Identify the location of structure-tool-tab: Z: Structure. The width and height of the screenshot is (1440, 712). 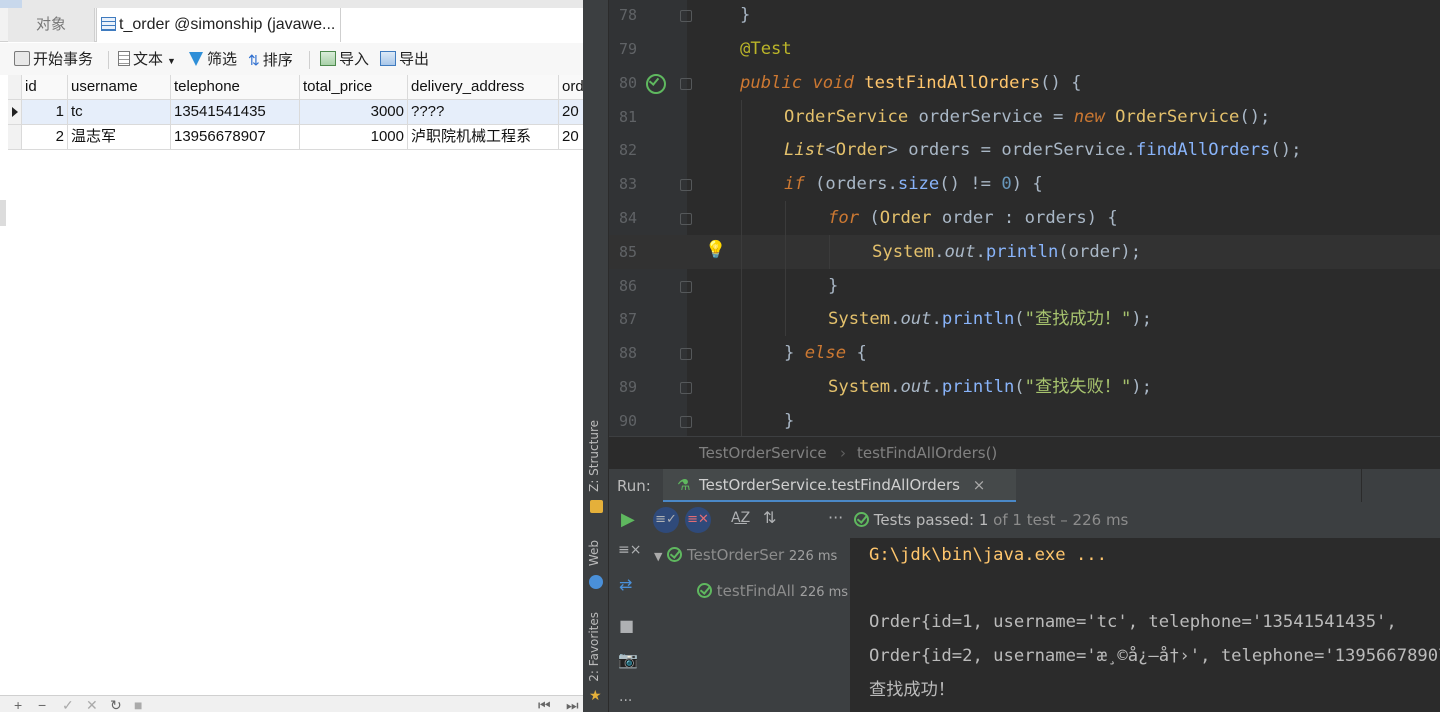
(594, 456).